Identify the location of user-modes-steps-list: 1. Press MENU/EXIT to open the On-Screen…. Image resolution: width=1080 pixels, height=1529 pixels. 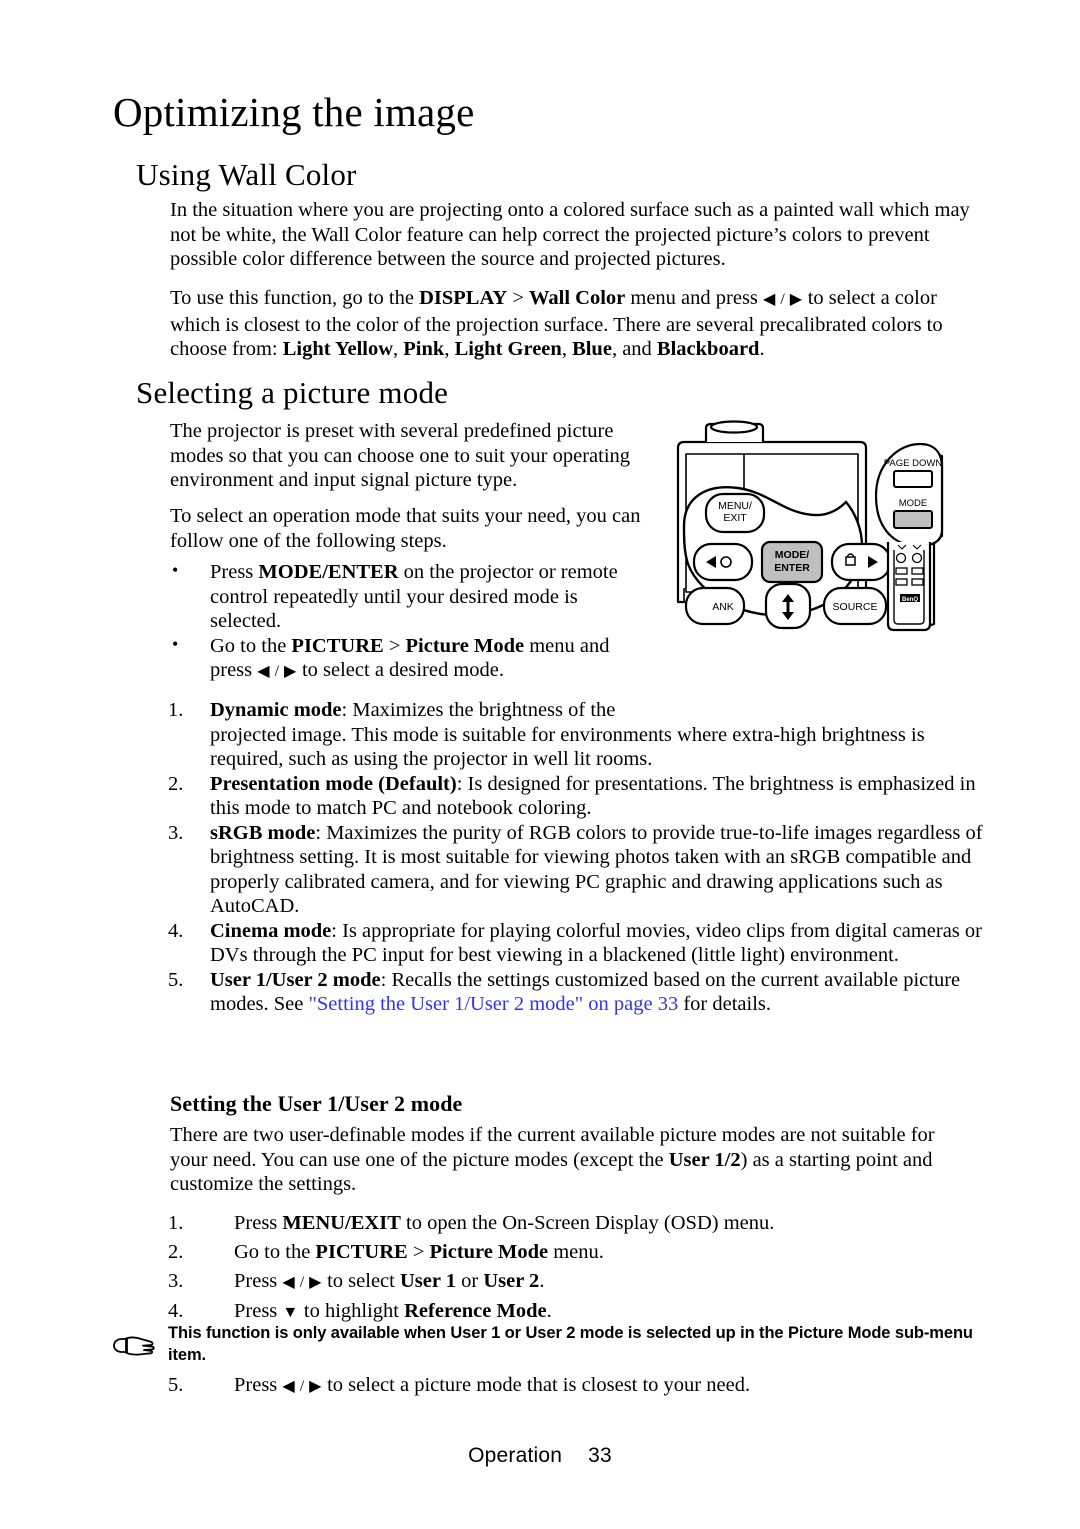
(548, 1268).